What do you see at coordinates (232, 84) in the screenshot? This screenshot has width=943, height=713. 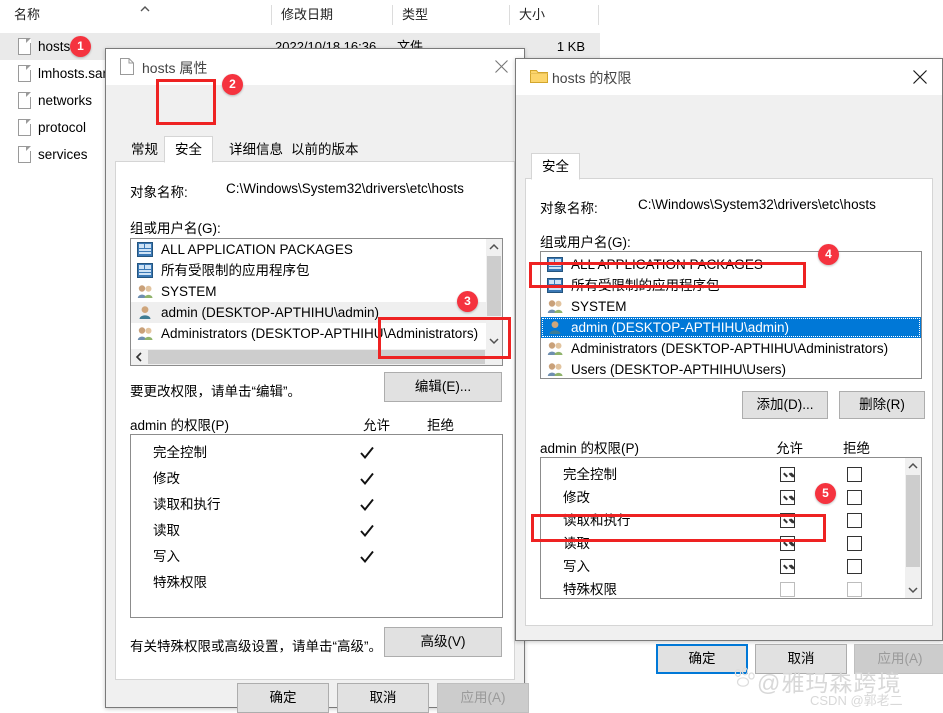 I see `annotation-badge-2: 2` at bounding box center [232, 84].